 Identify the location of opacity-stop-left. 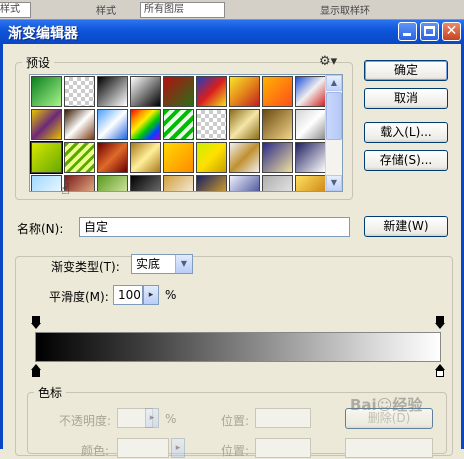
(36, 322).